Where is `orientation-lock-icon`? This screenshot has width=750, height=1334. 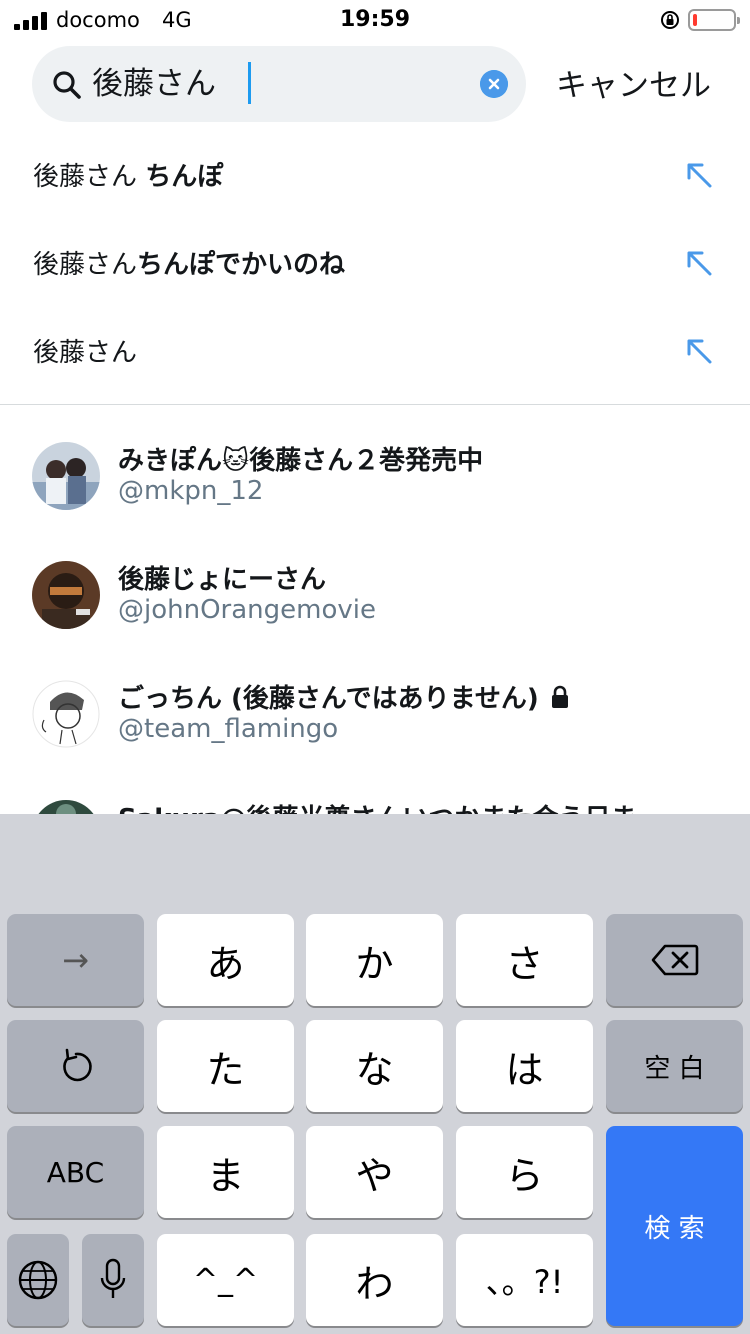
orientation-lock-icon is located at coordinates (670, 20).